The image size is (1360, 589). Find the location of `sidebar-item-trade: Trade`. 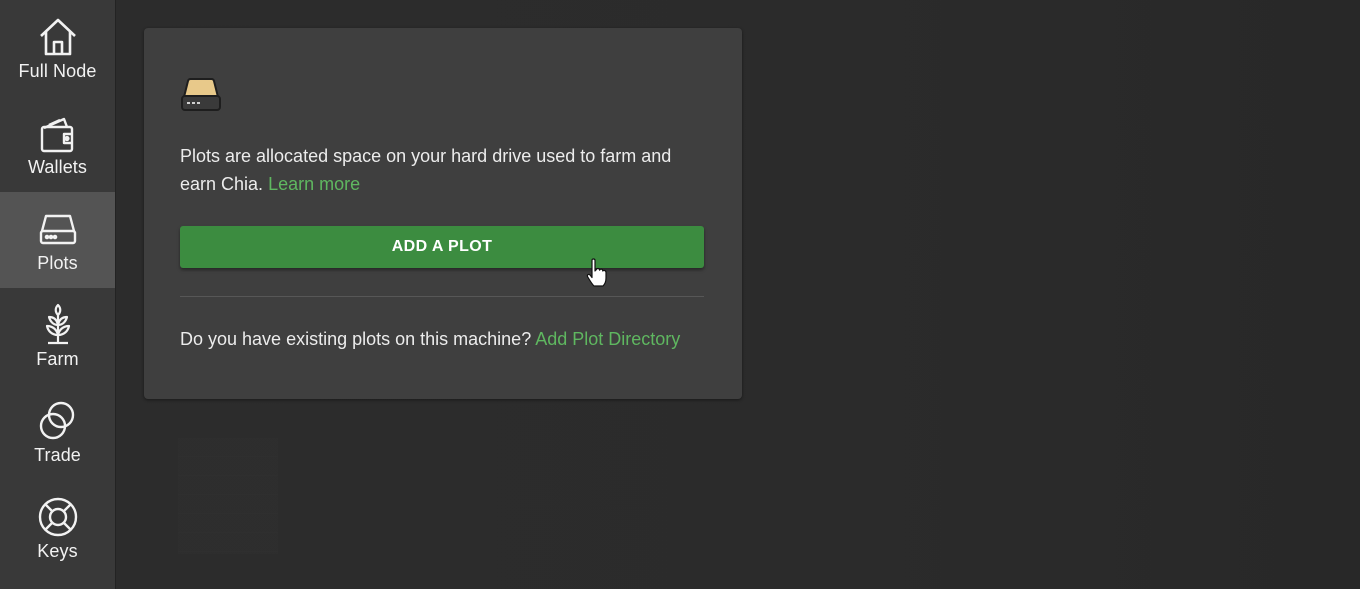

sidebar-item-trade: Trade is located at coordinates (57, 432).